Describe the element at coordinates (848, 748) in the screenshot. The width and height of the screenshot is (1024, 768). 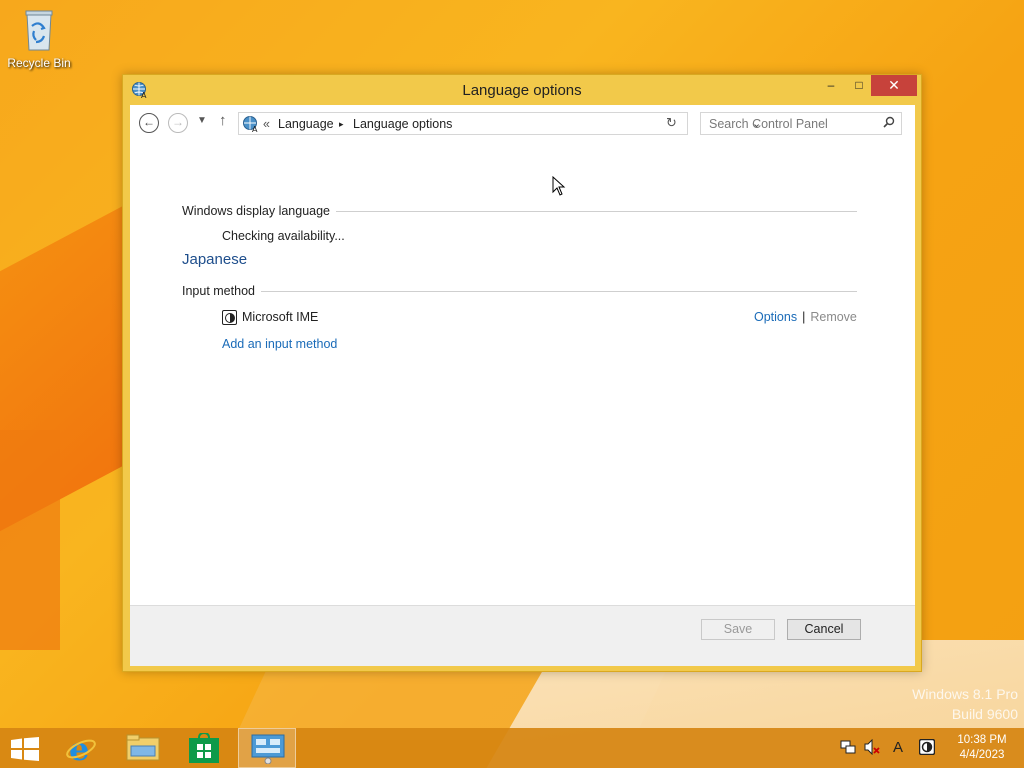
I see `network-icon` at that location.